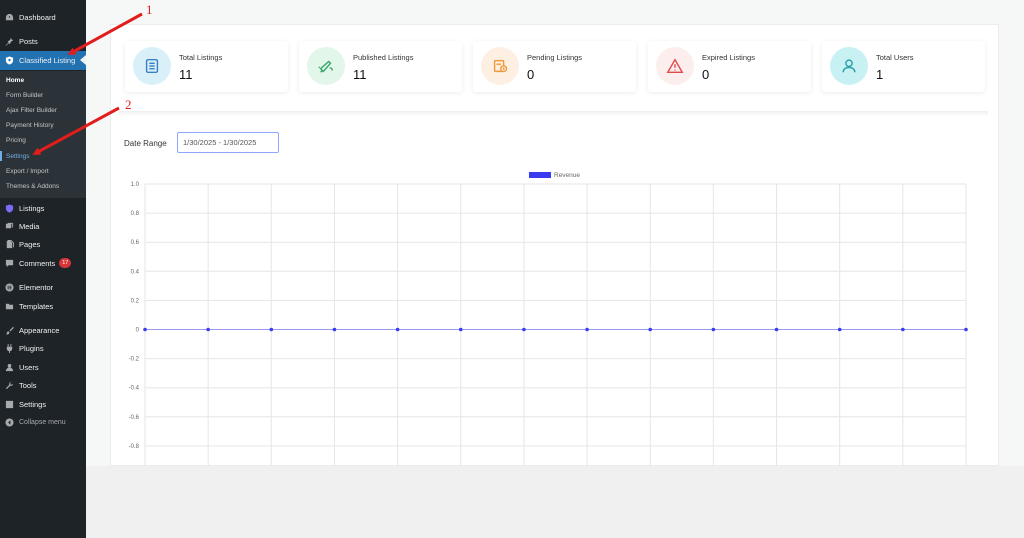 Image resolution: width=1024 pixels, height=538 pixels. What do you see at coordinates (92, 78) in the screenshot?
I see `annotation-overlay: 1 2` at bounding box center [92, 78].